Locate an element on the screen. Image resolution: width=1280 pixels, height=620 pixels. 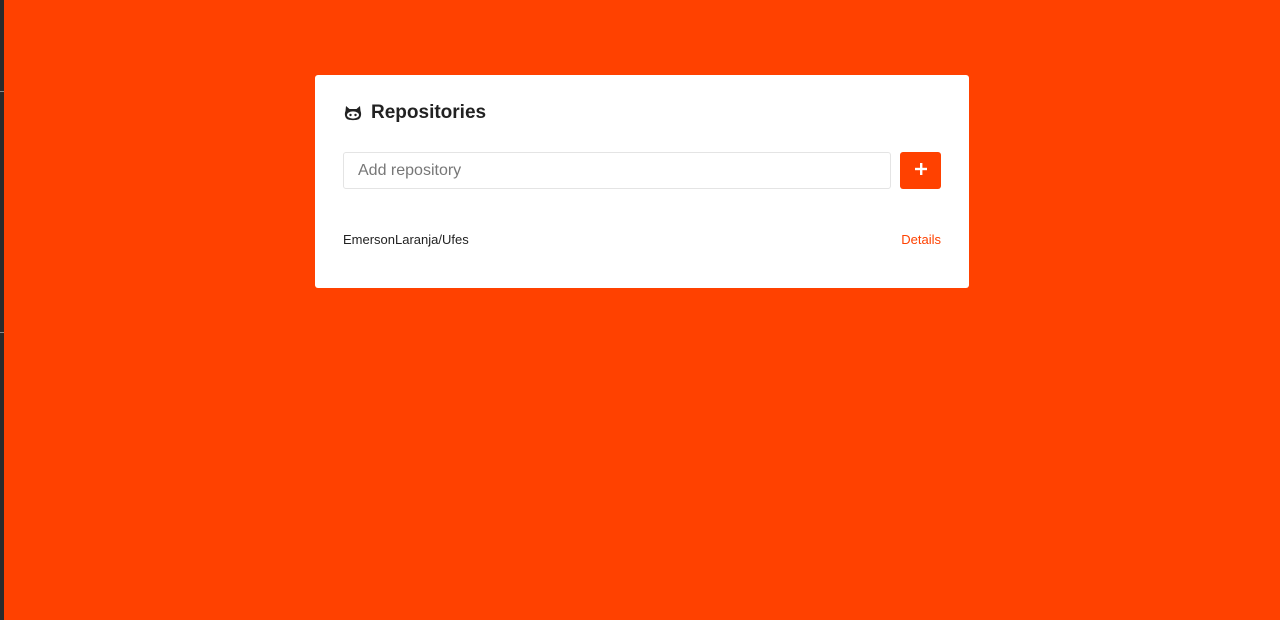
github-icon is located at coordinates (353, 113).